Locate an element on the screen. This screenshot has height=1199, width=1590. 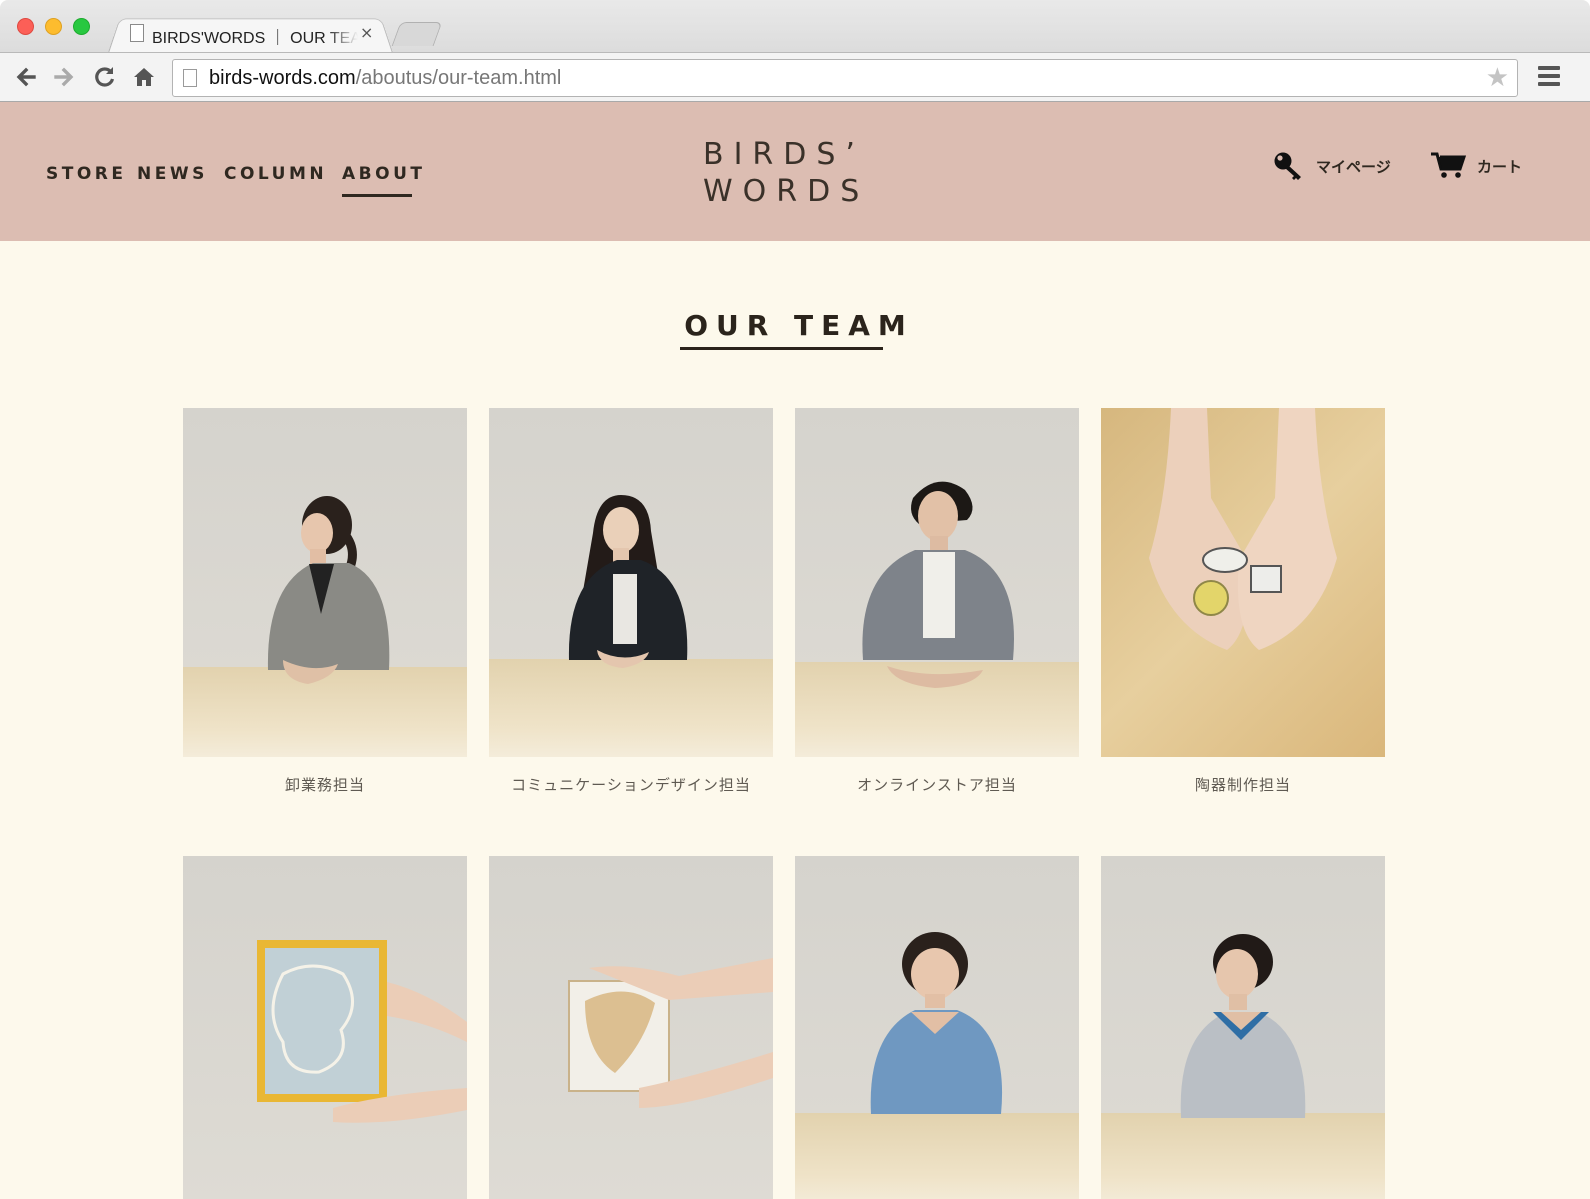
logo-line-2: WORDS is located at coordinates (786, 191).